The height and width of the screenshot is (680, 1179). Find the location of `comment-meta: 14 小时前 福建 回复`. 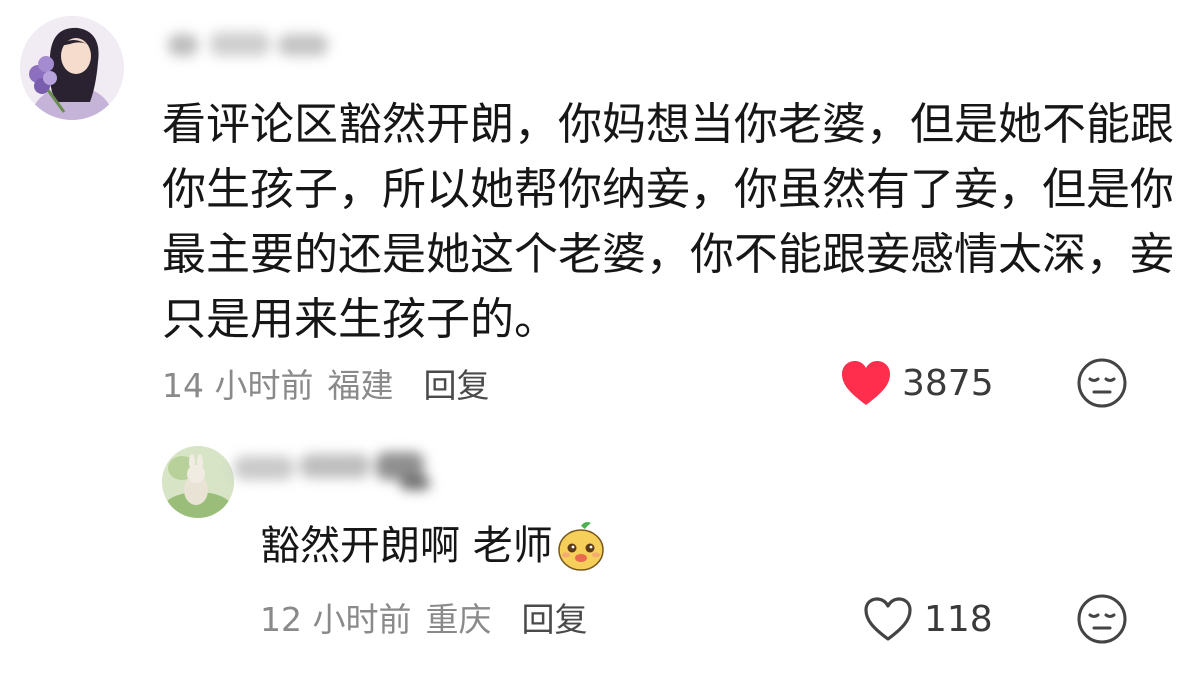

comment-meta: 14 小时前 福建 回复 is located at coordinates (325, 383).